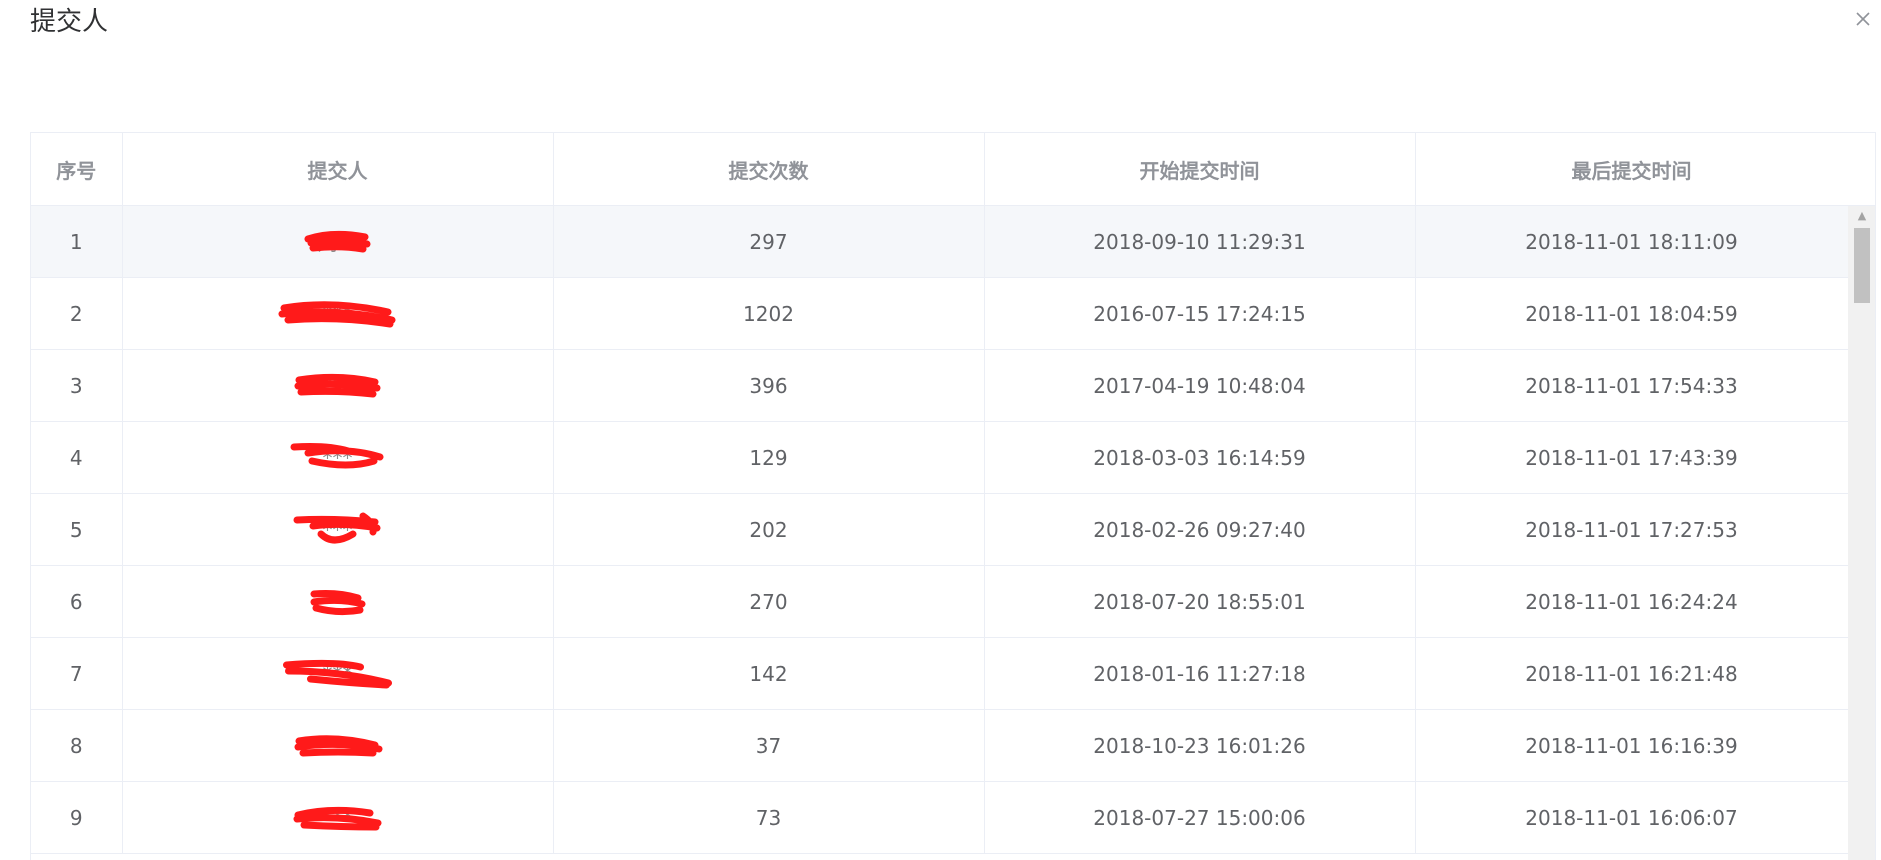 The width and height of the screenshot is (1881, 860). What do you see at coordinates (1861, 533) in the screenshot?
I see `table-scrollbar: ▲` at bounding box center [1861, 533].